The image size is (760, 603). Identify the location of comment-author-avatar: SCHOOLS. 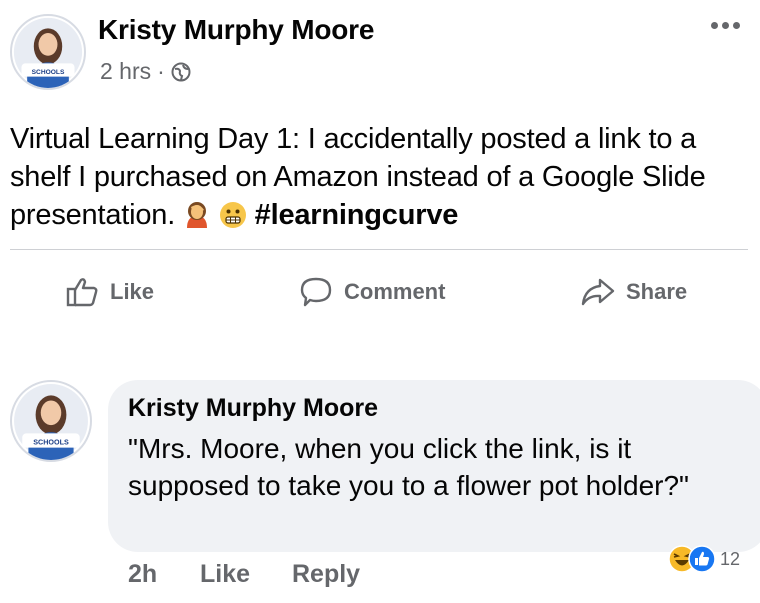
(51, 421).